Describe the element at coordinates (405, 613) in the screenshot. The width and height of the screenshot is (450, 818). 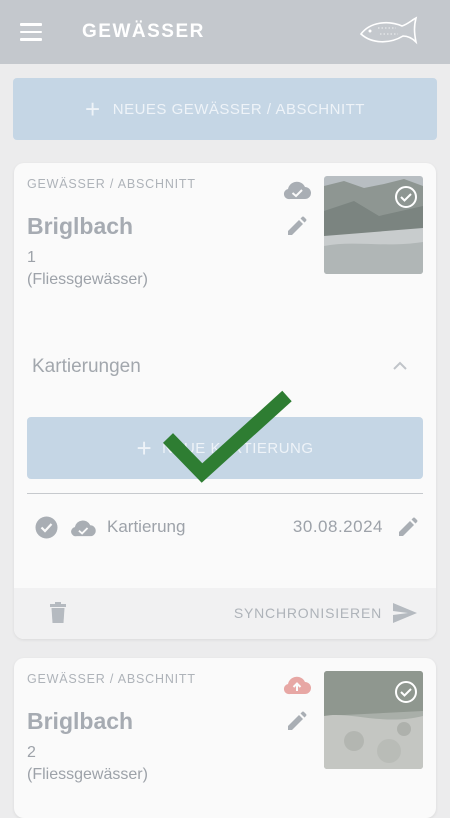
I see `send-icon` at that location.